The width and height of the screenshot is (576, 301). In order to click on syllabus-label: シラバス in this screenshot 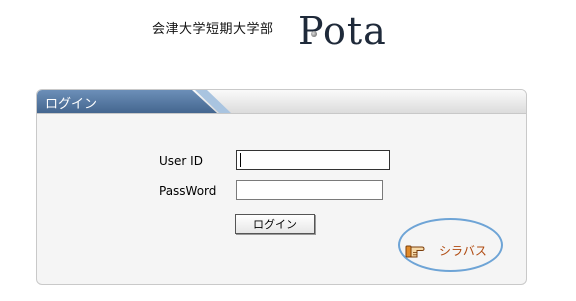, I will do `click(463, 251)`.